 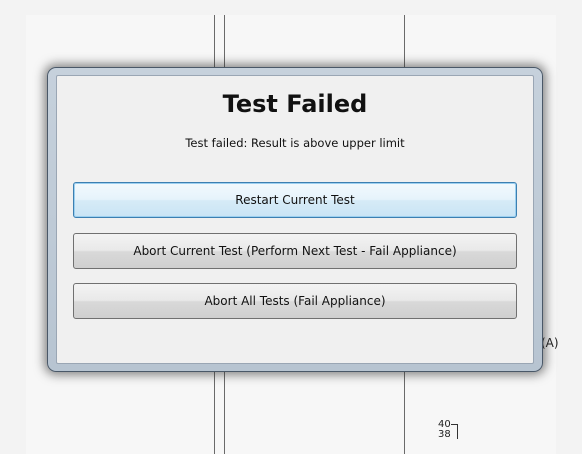 I want to click on mini-chart-axis: 40 38, so click(x=448, y=430).